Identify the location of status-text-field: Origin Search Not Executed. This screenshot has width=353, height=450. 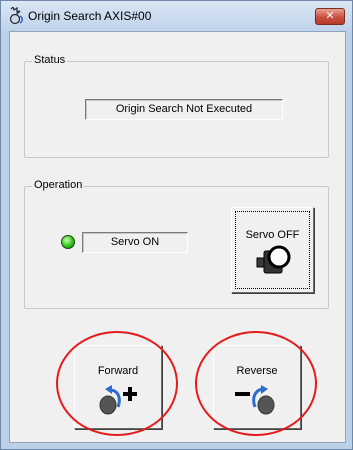
(184, 109).